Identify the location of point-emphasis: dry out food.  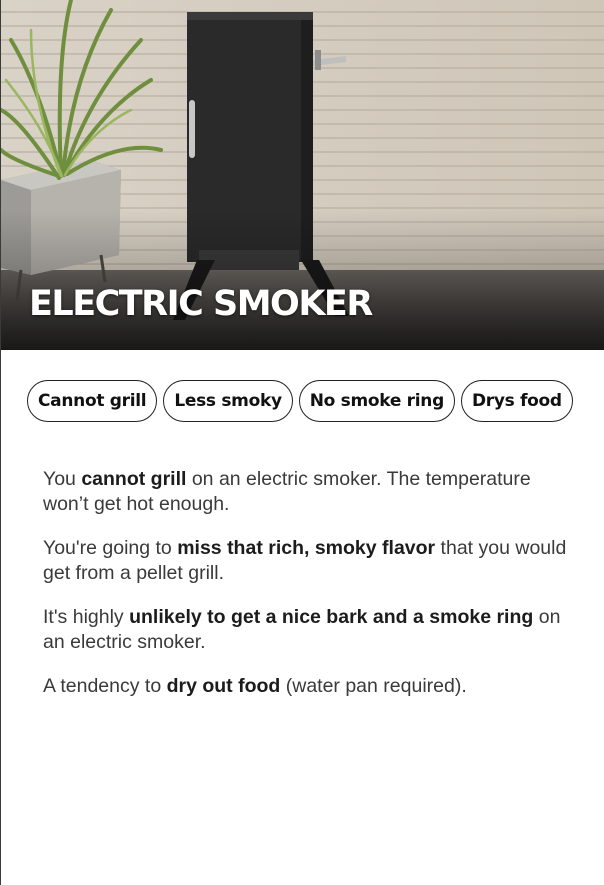
(223, 686).